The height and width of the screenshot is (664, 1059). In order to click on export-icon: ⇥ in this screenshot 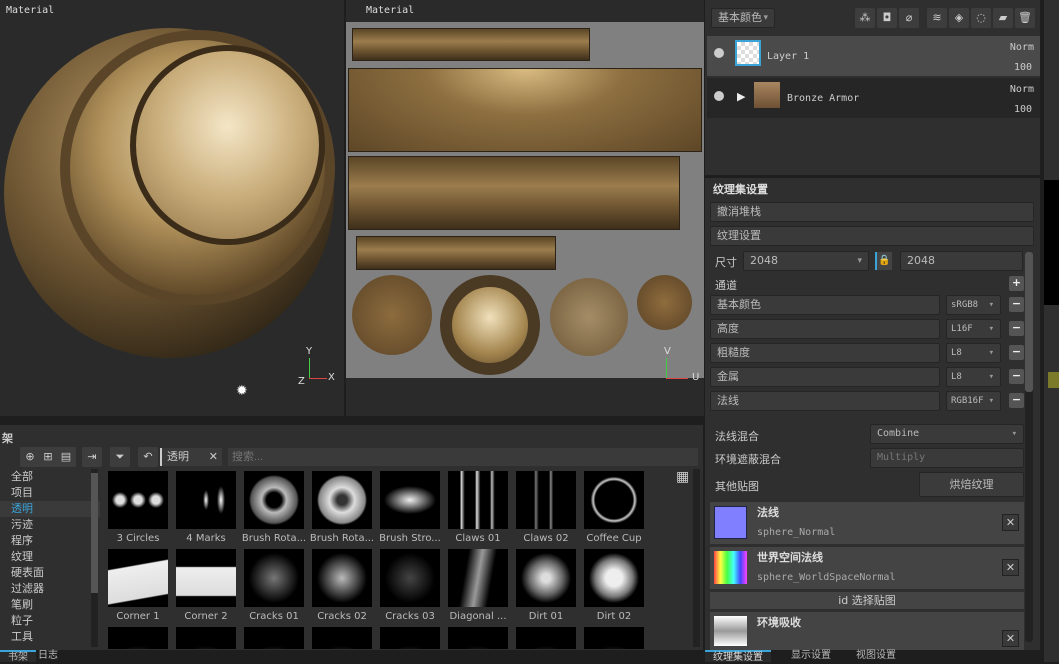, I will do `click(92, 457)`.